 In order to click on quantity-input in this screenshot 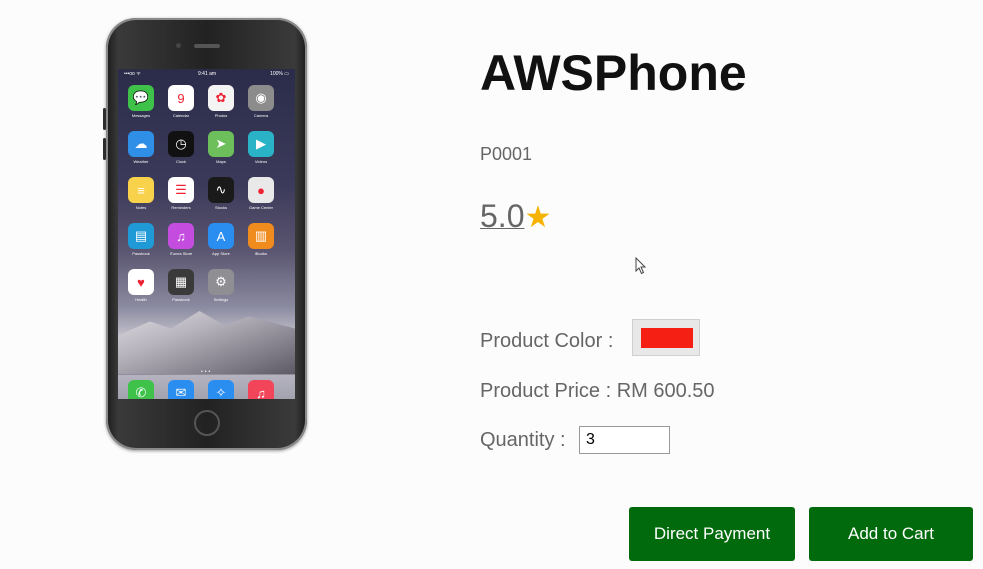, I will do `click(624, 440)`.